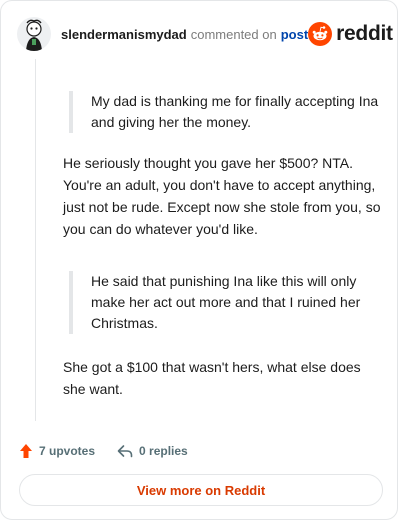 The image size is (400, 522). What do you see at coordinates (103, 451) in the screenshot?
I see `comment-footer: 7 upvotes 0 replies` at bounding box center [103, 451].